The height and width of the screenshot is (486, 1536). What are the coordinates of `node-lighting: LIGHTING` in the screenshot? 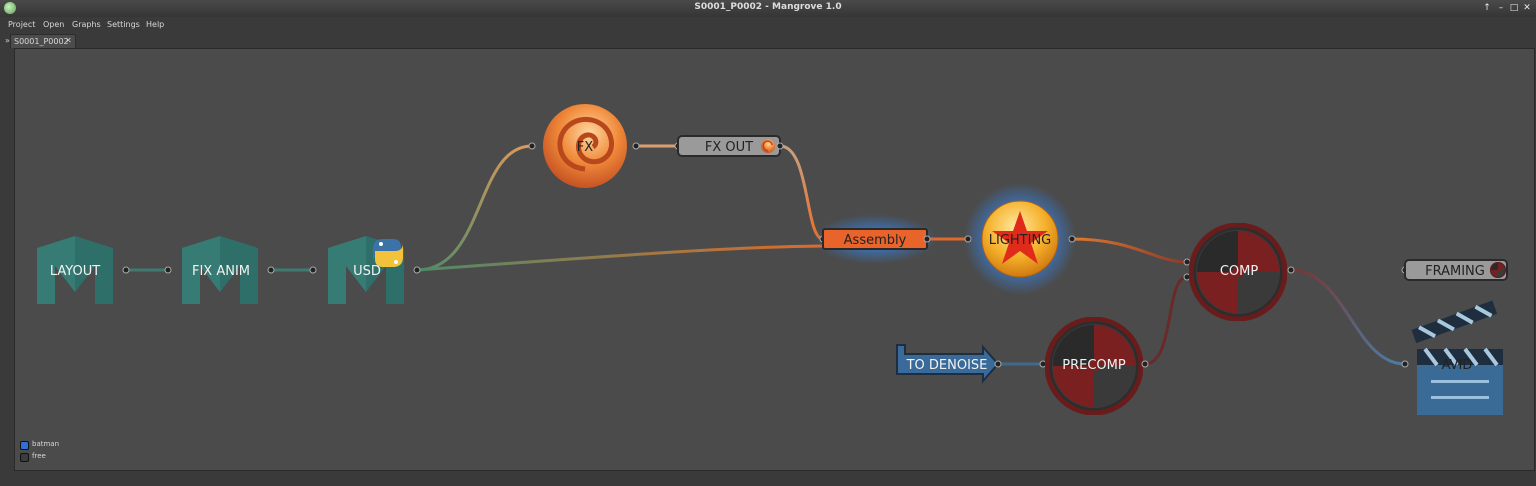 It's located at (1020, 239).